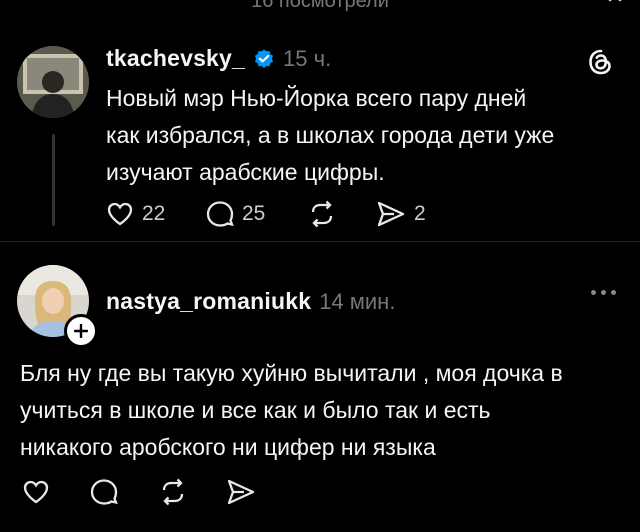 This screenshot has width=640, height=532. What do you see at coordinates (320, 241) in the screenshot?
I see `divider` at bounding box center [320, 241].